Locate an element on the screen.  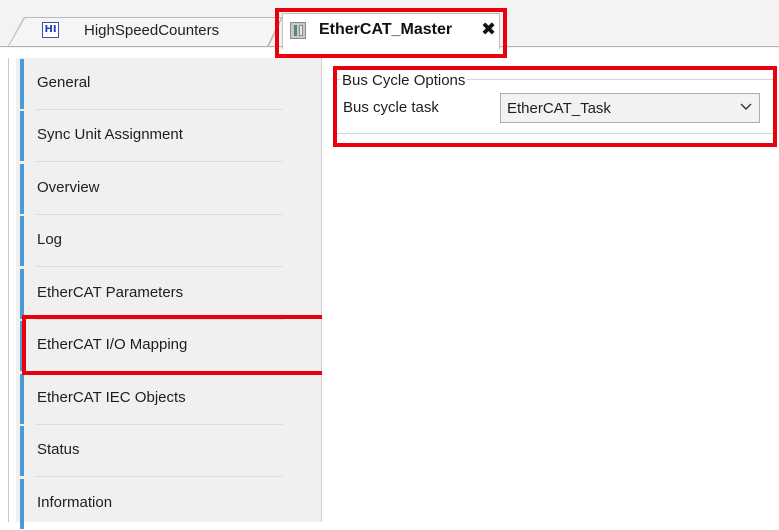
sidebar-item-ethercat-parameters: EtherCAT Parameters is located at coordinates (171, 294).